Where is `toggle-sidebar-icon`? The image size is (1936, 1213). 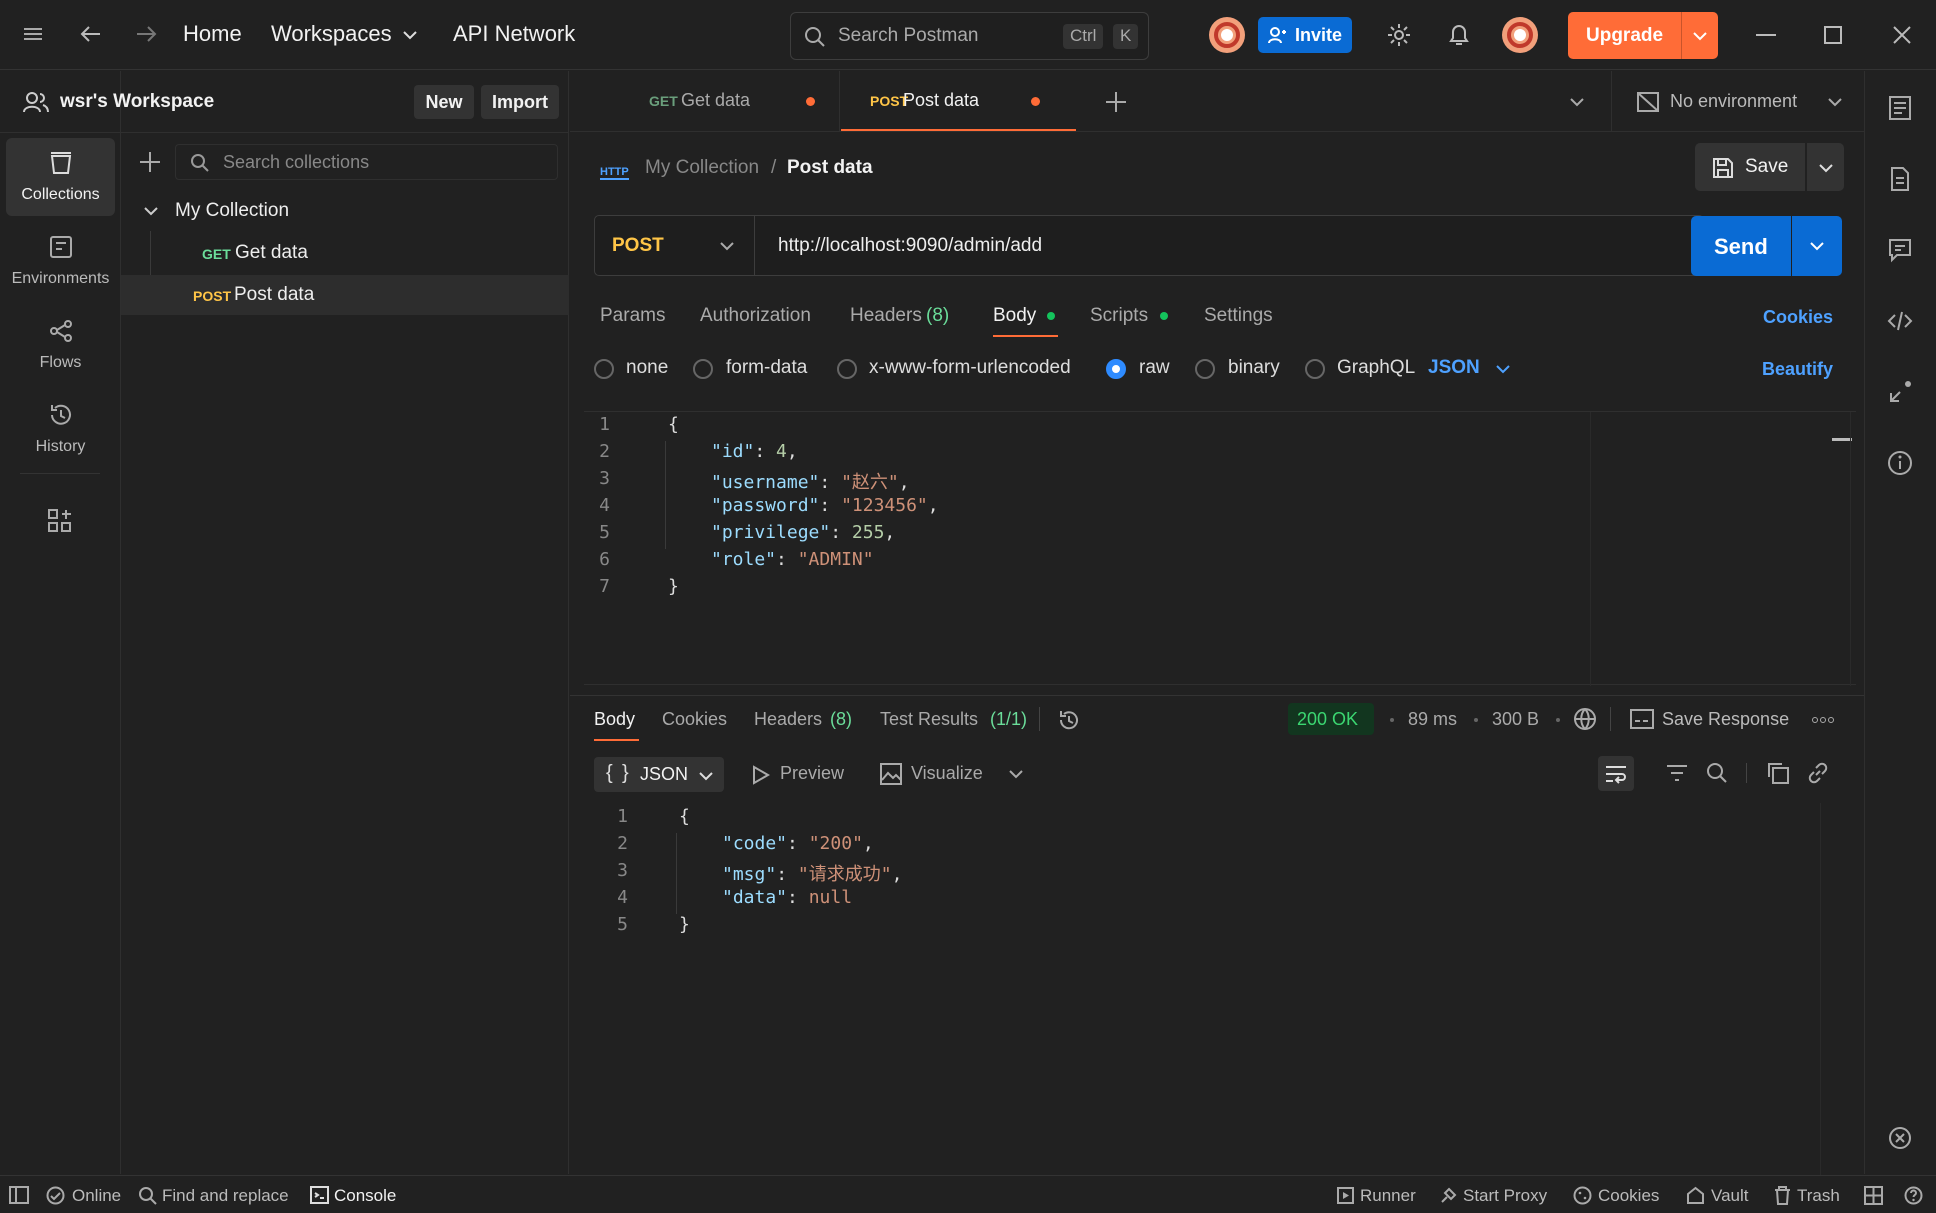 toggle-sidebar-icon is located at coordinates (19, 1195).